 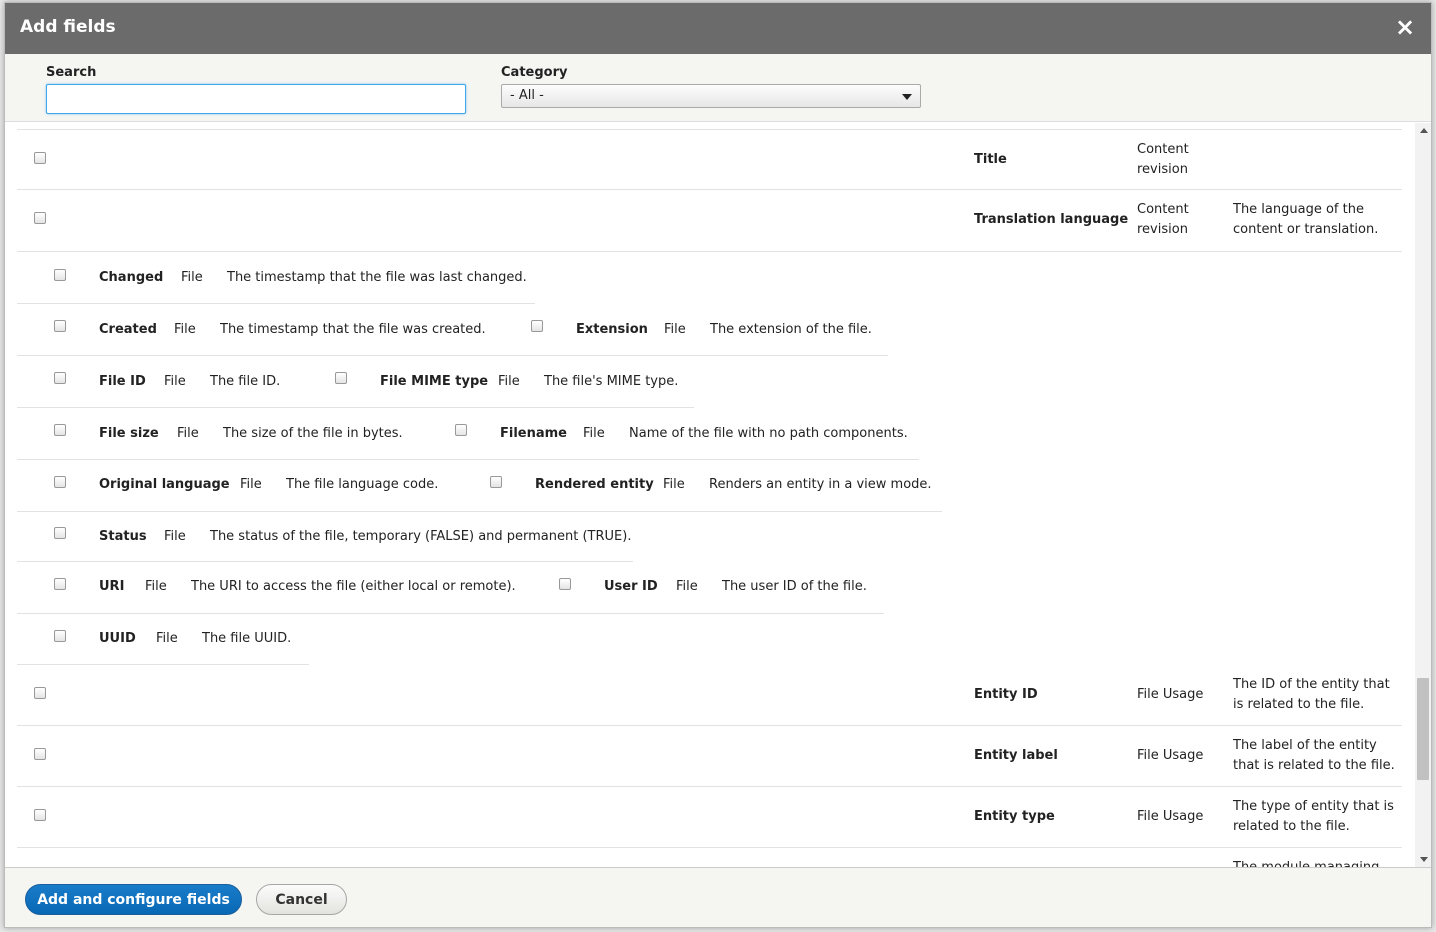 I want to click on category-select-value: - All -, so click(x=527, y=95).